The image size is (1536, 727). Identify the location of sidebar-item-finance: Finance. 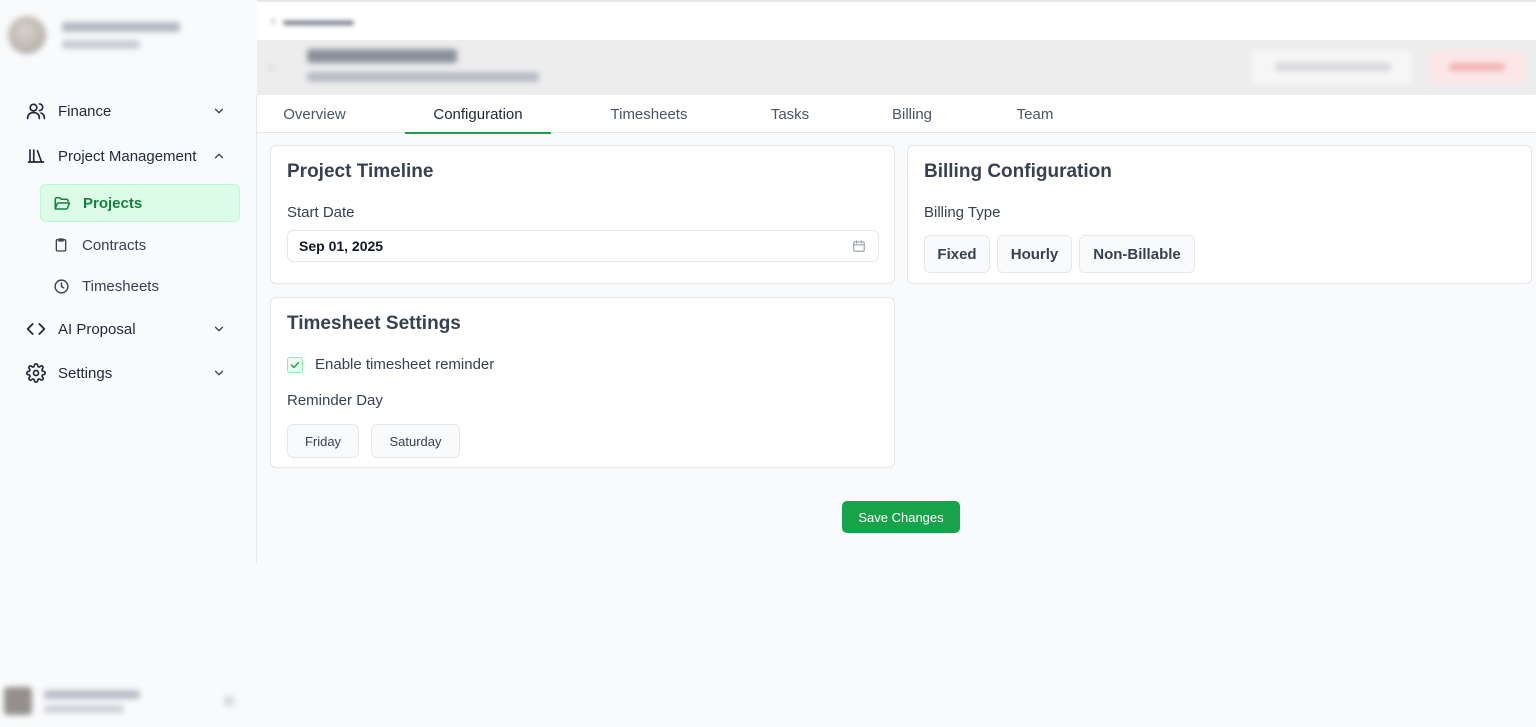
(131, 111).